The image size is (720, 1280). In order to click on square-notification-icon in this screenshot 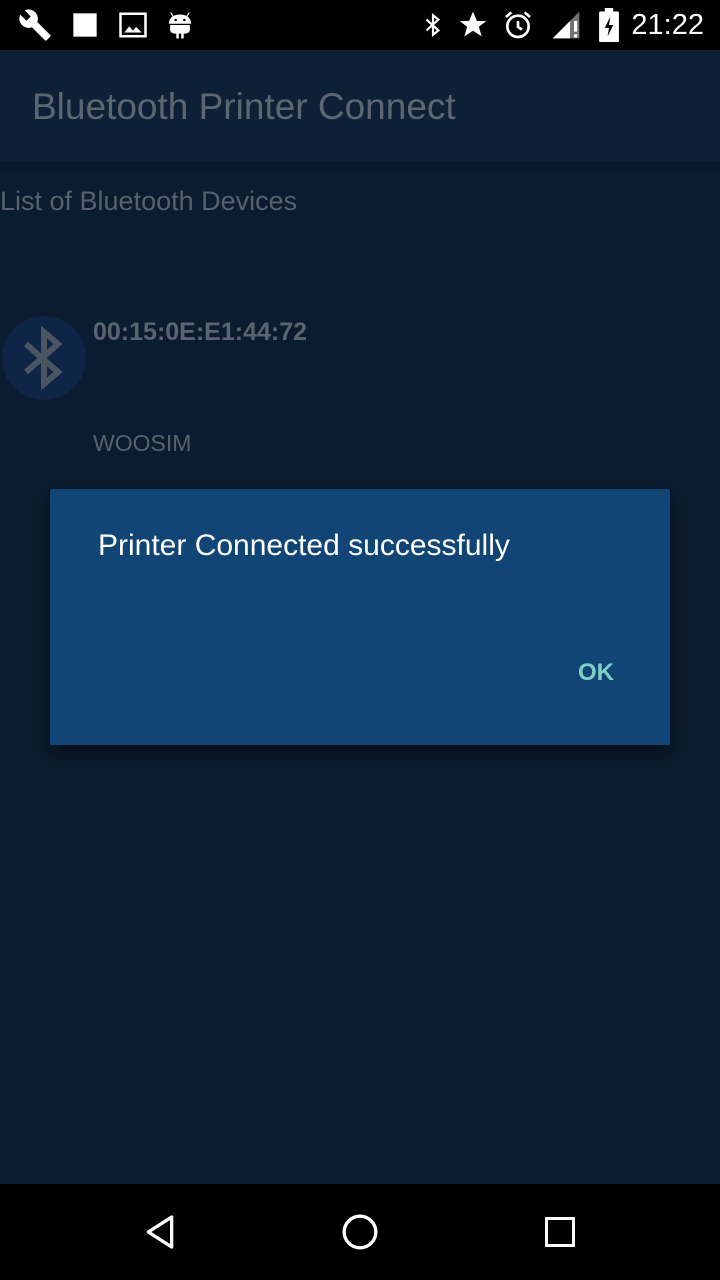, I will do `click(85, 25)`.